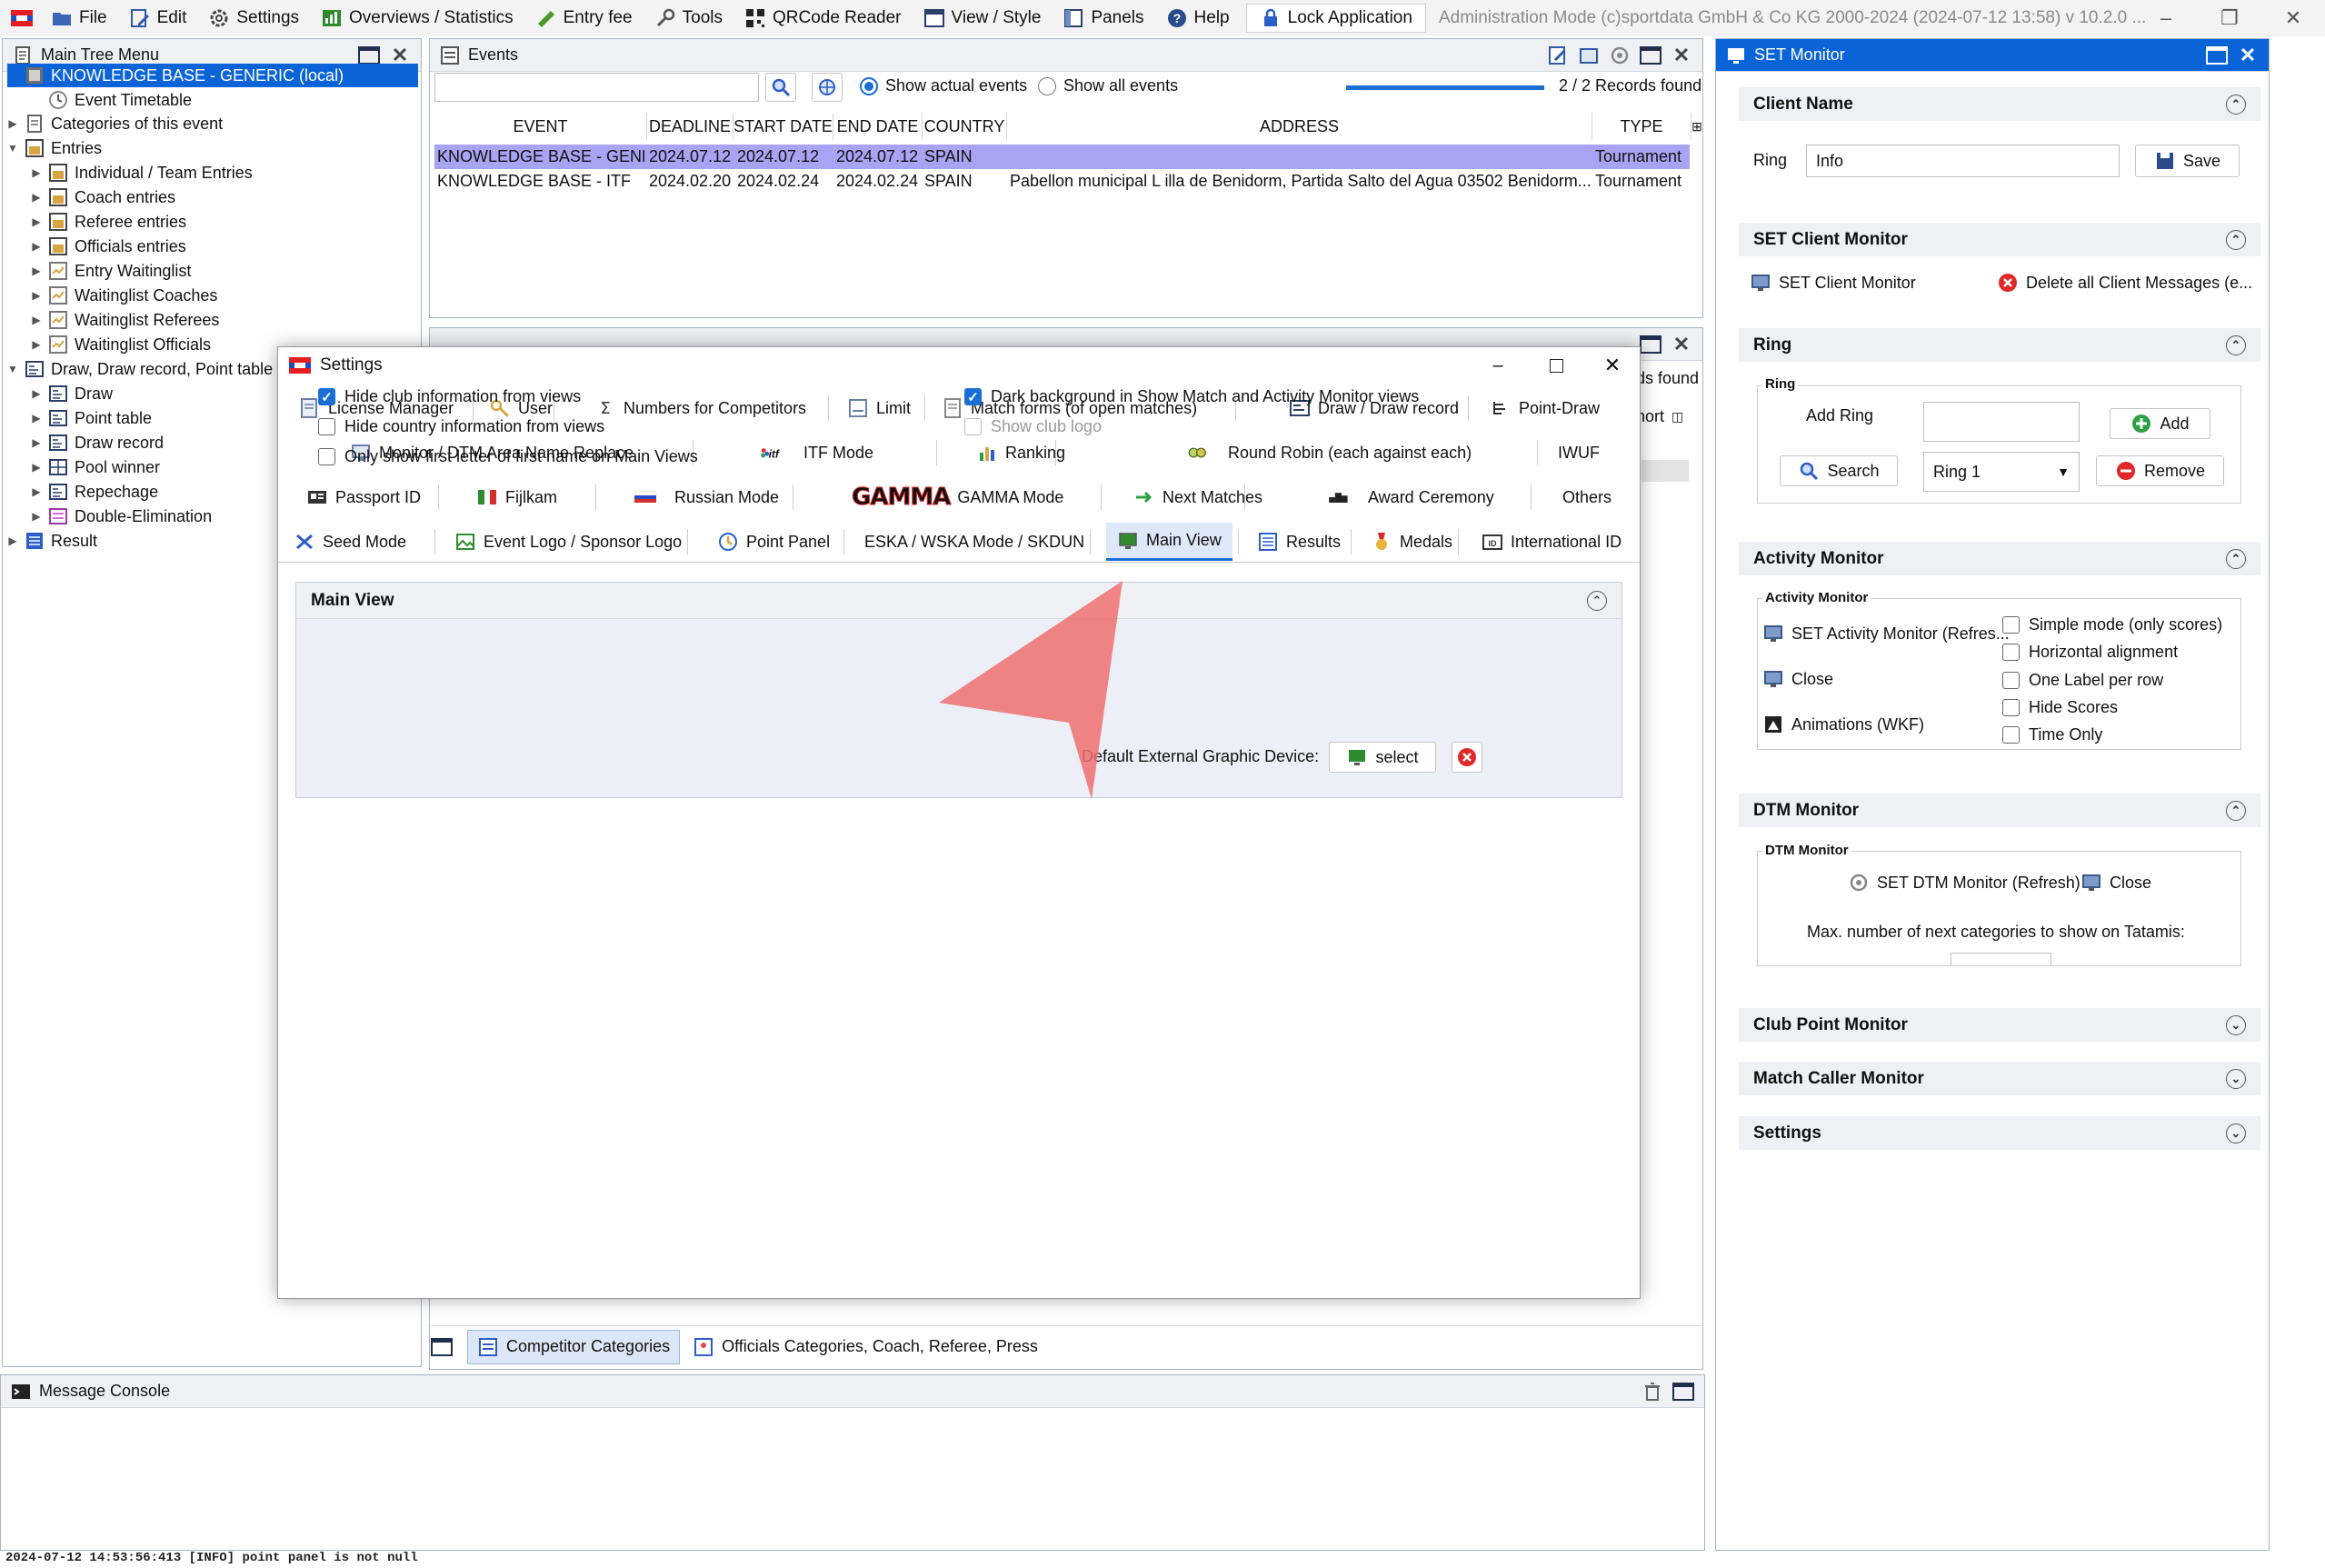 The width and height of the screenshot is (2325, 1568). What do you see at coordinates (2160, 424) in the screenshot?
I see `add-ring-button: Add` at bounding box center [2160, 424].